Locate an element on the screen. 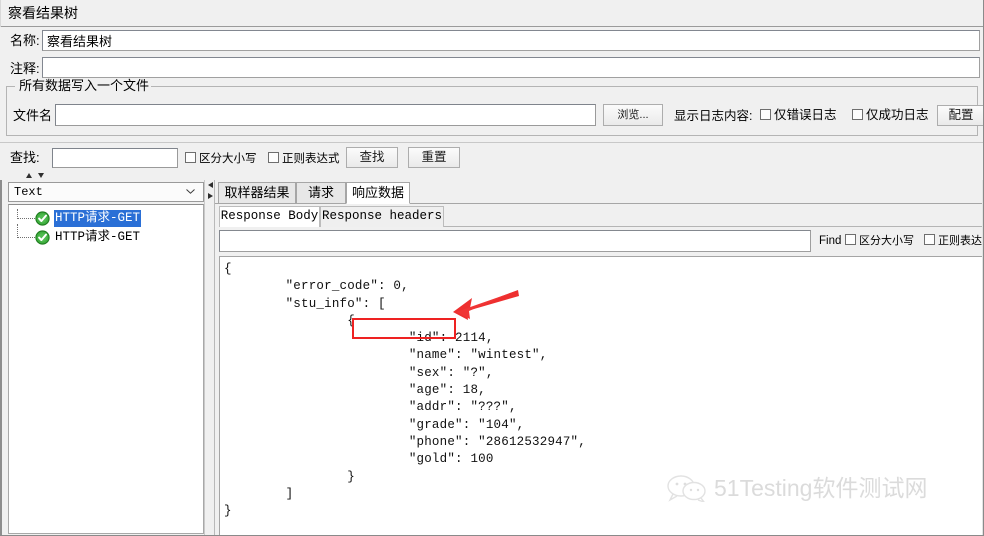  groupbox-border-right is located at coordinates (538, 86).